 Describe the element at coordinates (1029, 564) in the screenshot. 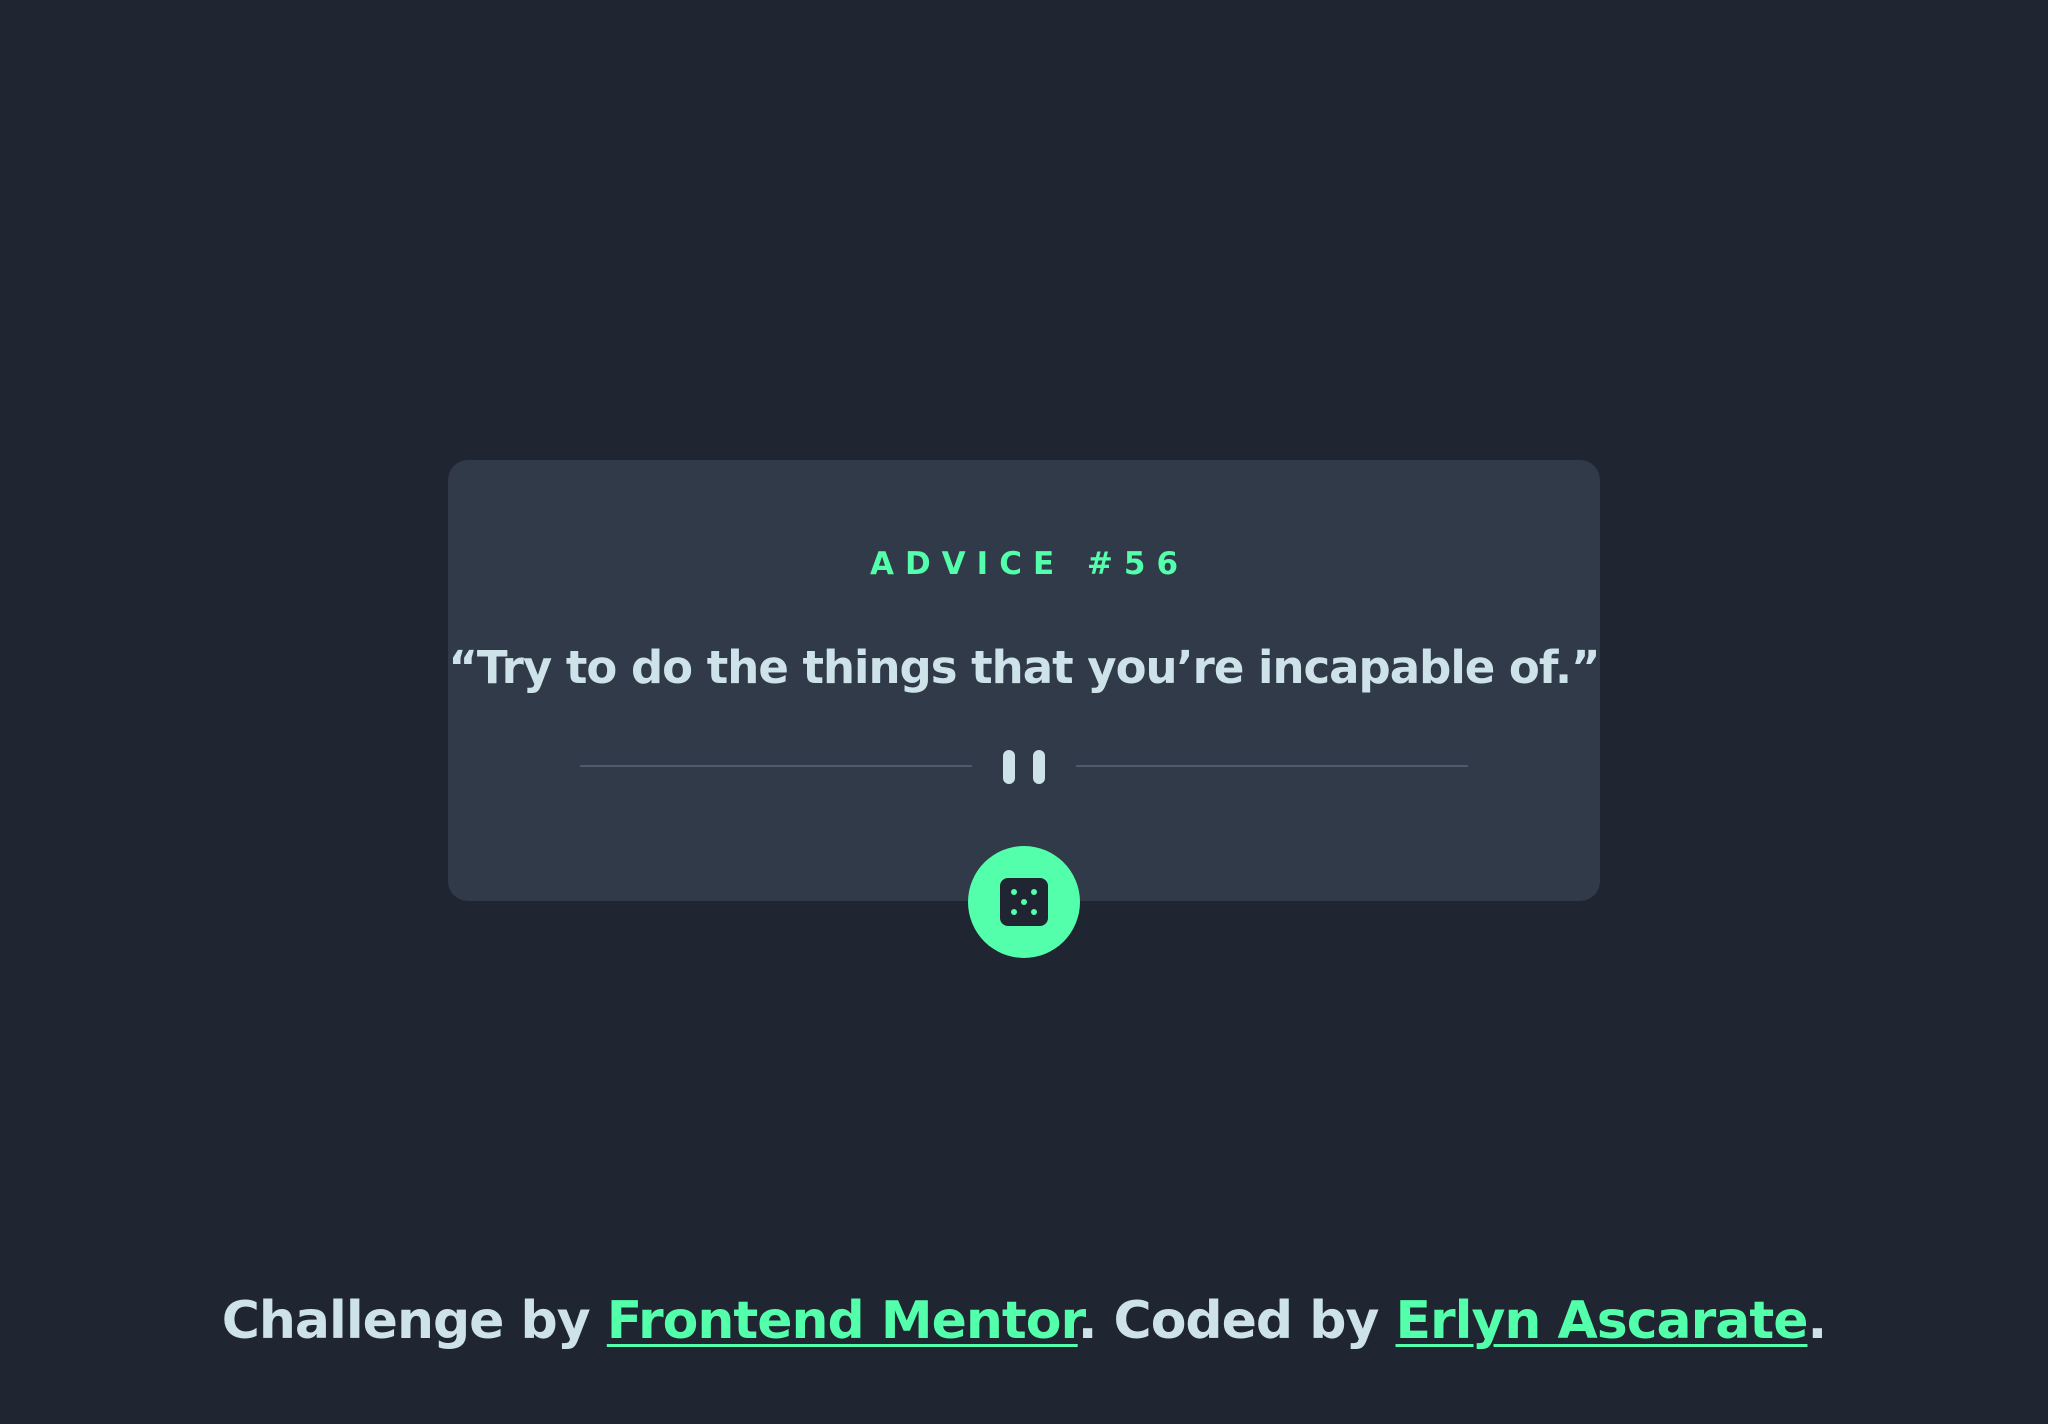

I see `advice-id: ADVICE #56` at that location.